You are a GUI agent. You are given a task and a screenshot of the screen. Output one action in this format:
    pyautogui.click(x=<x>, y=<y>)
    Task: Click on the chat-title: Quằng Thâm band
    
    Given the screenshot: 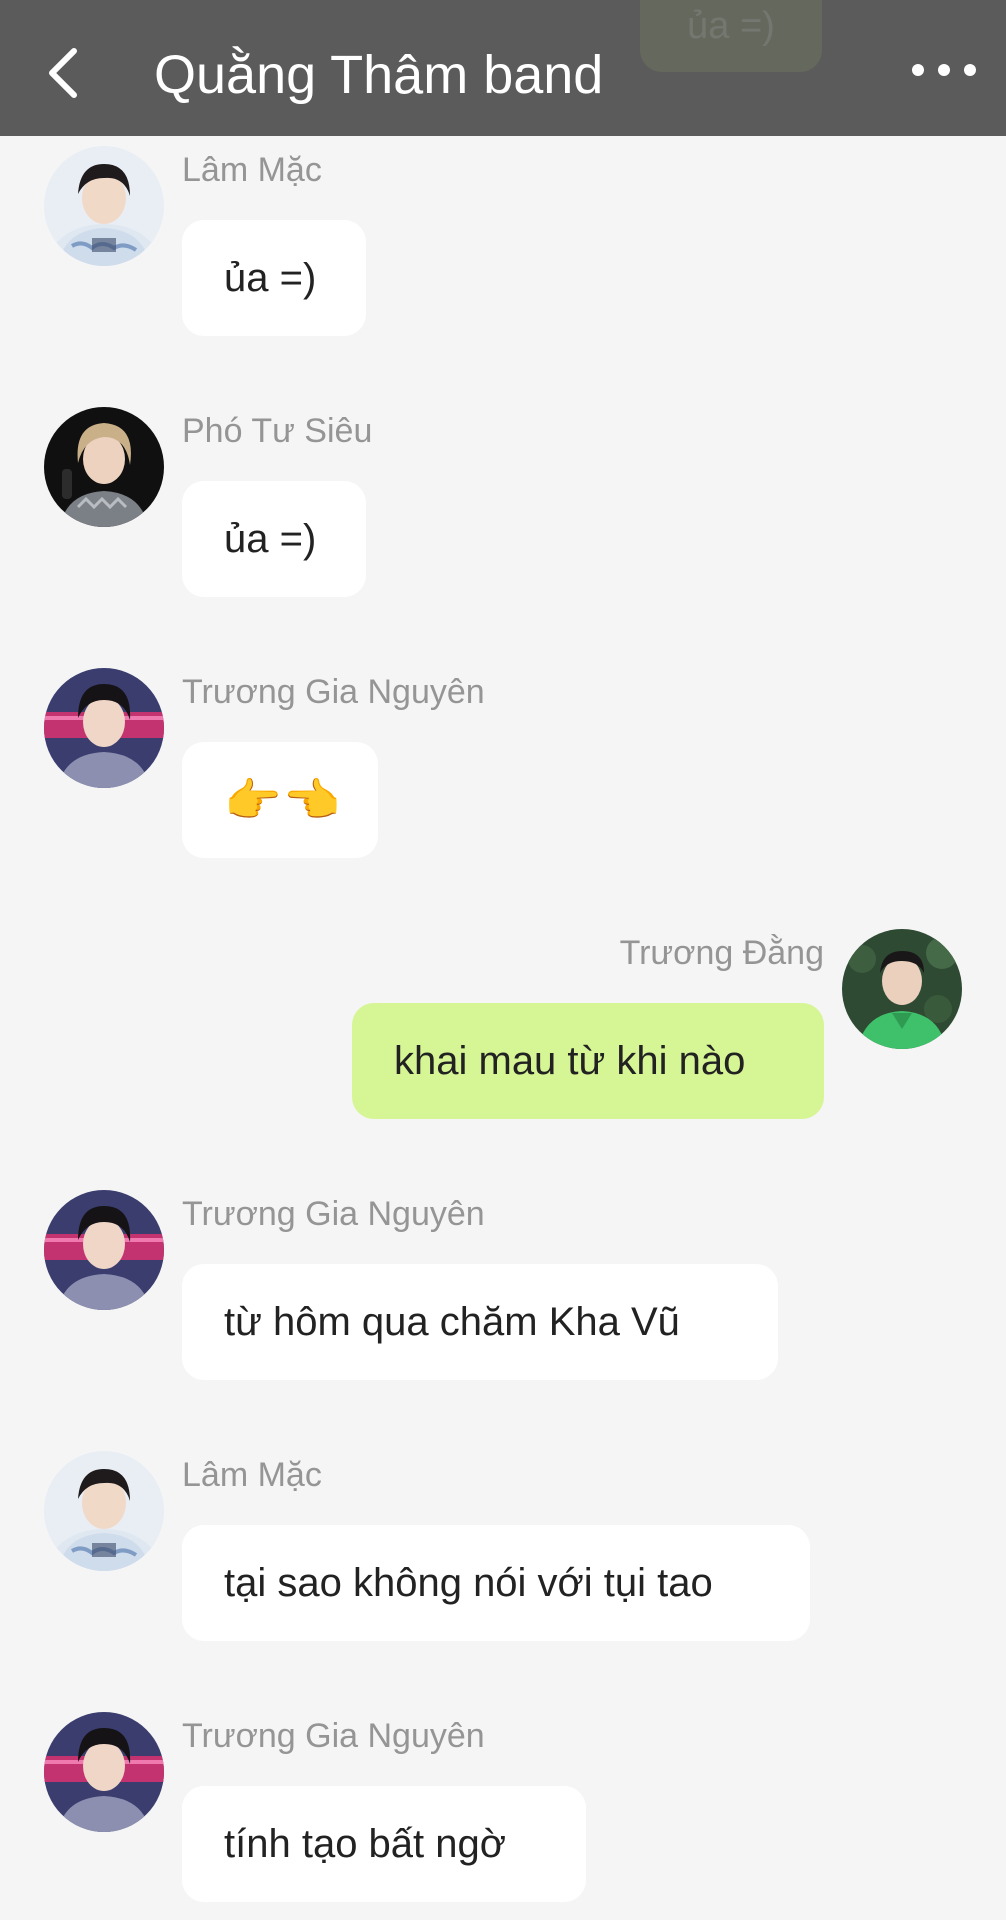 What is the action you would take?
    pyautogui.click(x=379, y=75)
    